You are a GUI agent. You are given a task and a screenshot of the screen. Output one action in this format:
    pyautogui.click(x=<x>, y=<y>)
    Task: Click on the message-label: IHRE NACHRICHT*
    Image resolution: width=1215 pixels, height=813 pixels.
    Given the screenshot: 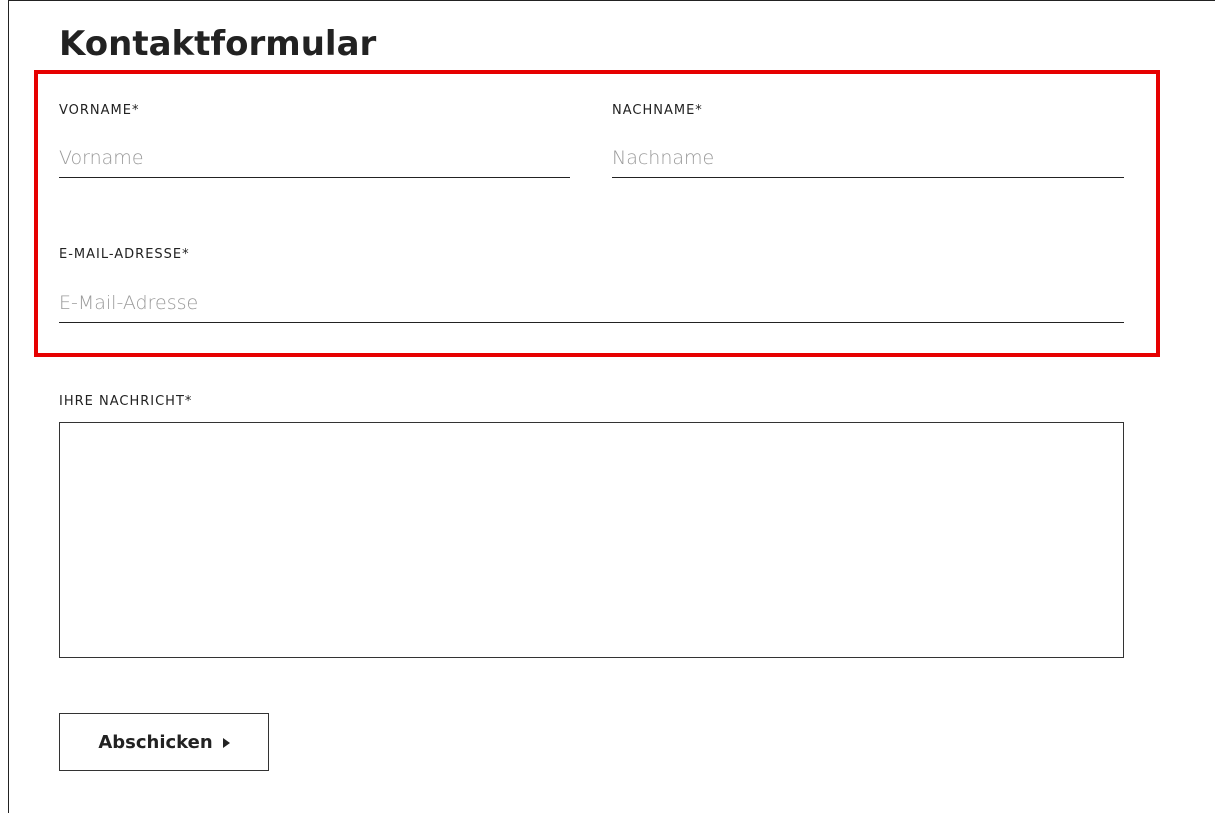 What is the action you would take?
    pyautogui.click(x=126, y=401)
    